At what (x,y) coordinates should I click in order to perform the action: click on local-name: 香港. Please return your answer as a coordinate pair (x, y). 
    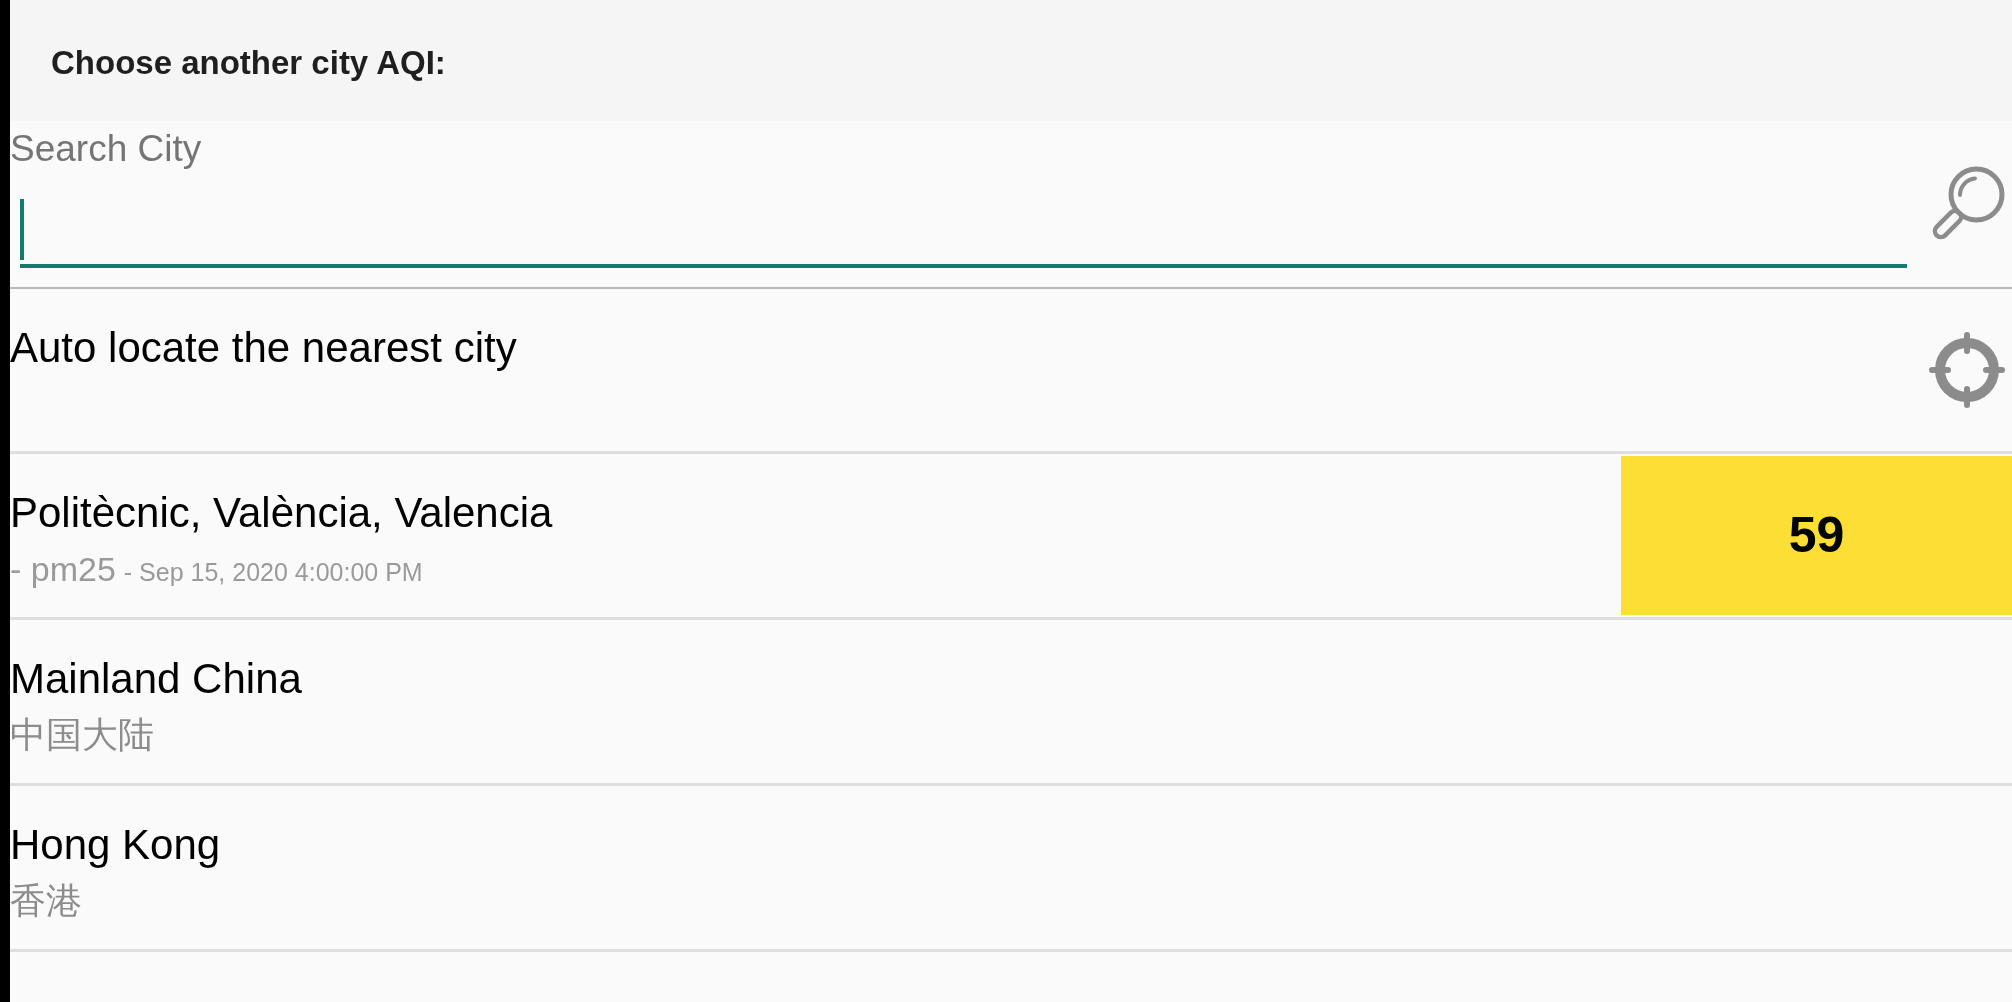
    Looking at the image, I should click on (46, 900).